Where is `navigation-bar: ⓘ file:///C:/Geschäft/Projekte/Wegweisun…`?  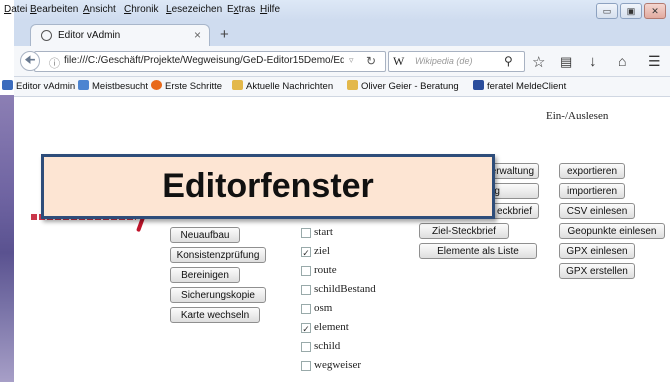 navigation-bar: ⓘ file:///C:/Geschäft/Projekte/Wegweisun… is located at coordinates (342, 61).